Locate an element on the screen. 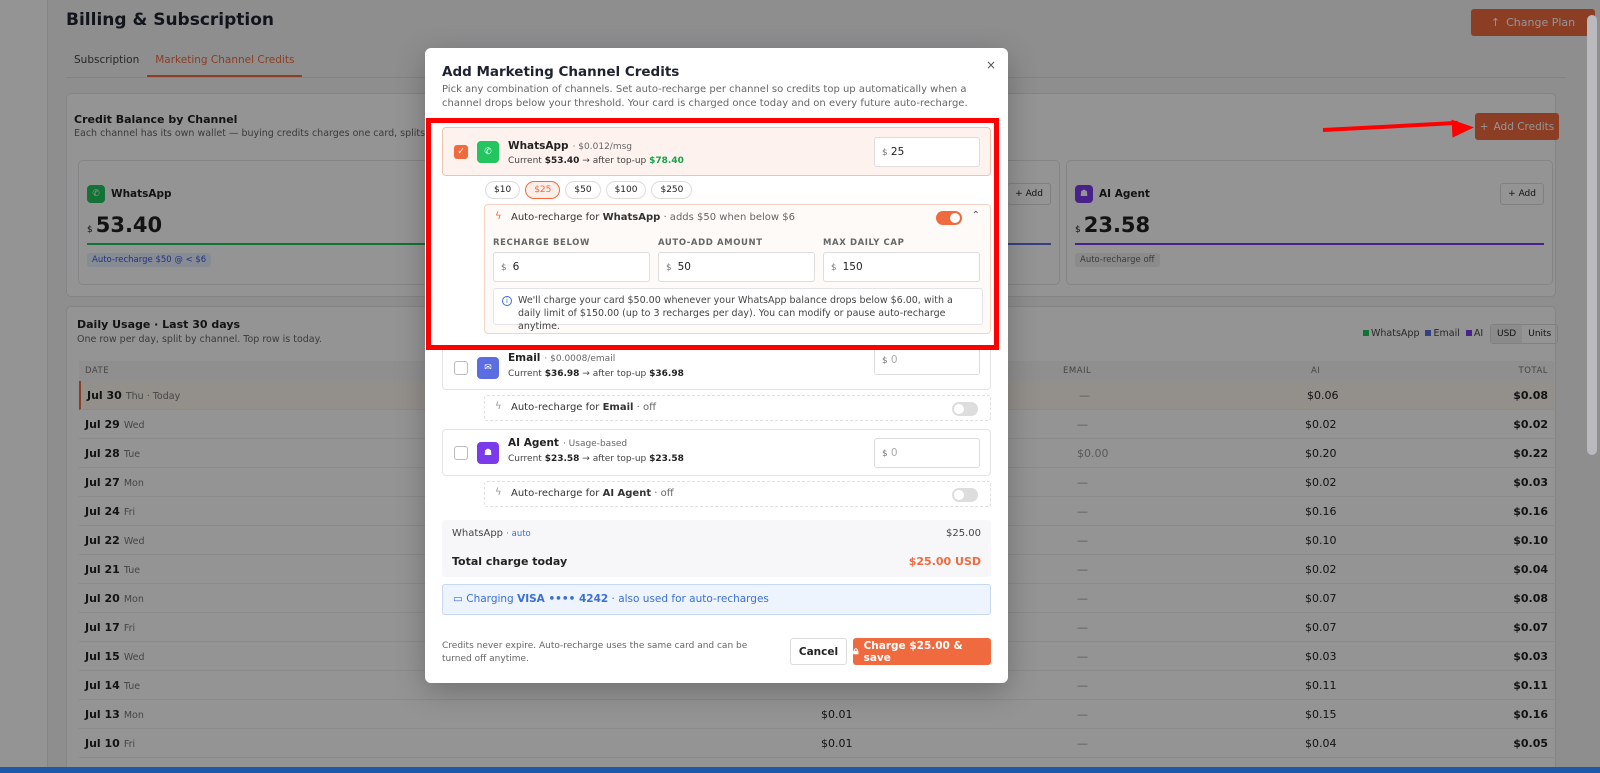 The width and height of the screenshot is (1600, 773). ai-agent-amount-input: $ 0 is located at coordinates (927, 453).